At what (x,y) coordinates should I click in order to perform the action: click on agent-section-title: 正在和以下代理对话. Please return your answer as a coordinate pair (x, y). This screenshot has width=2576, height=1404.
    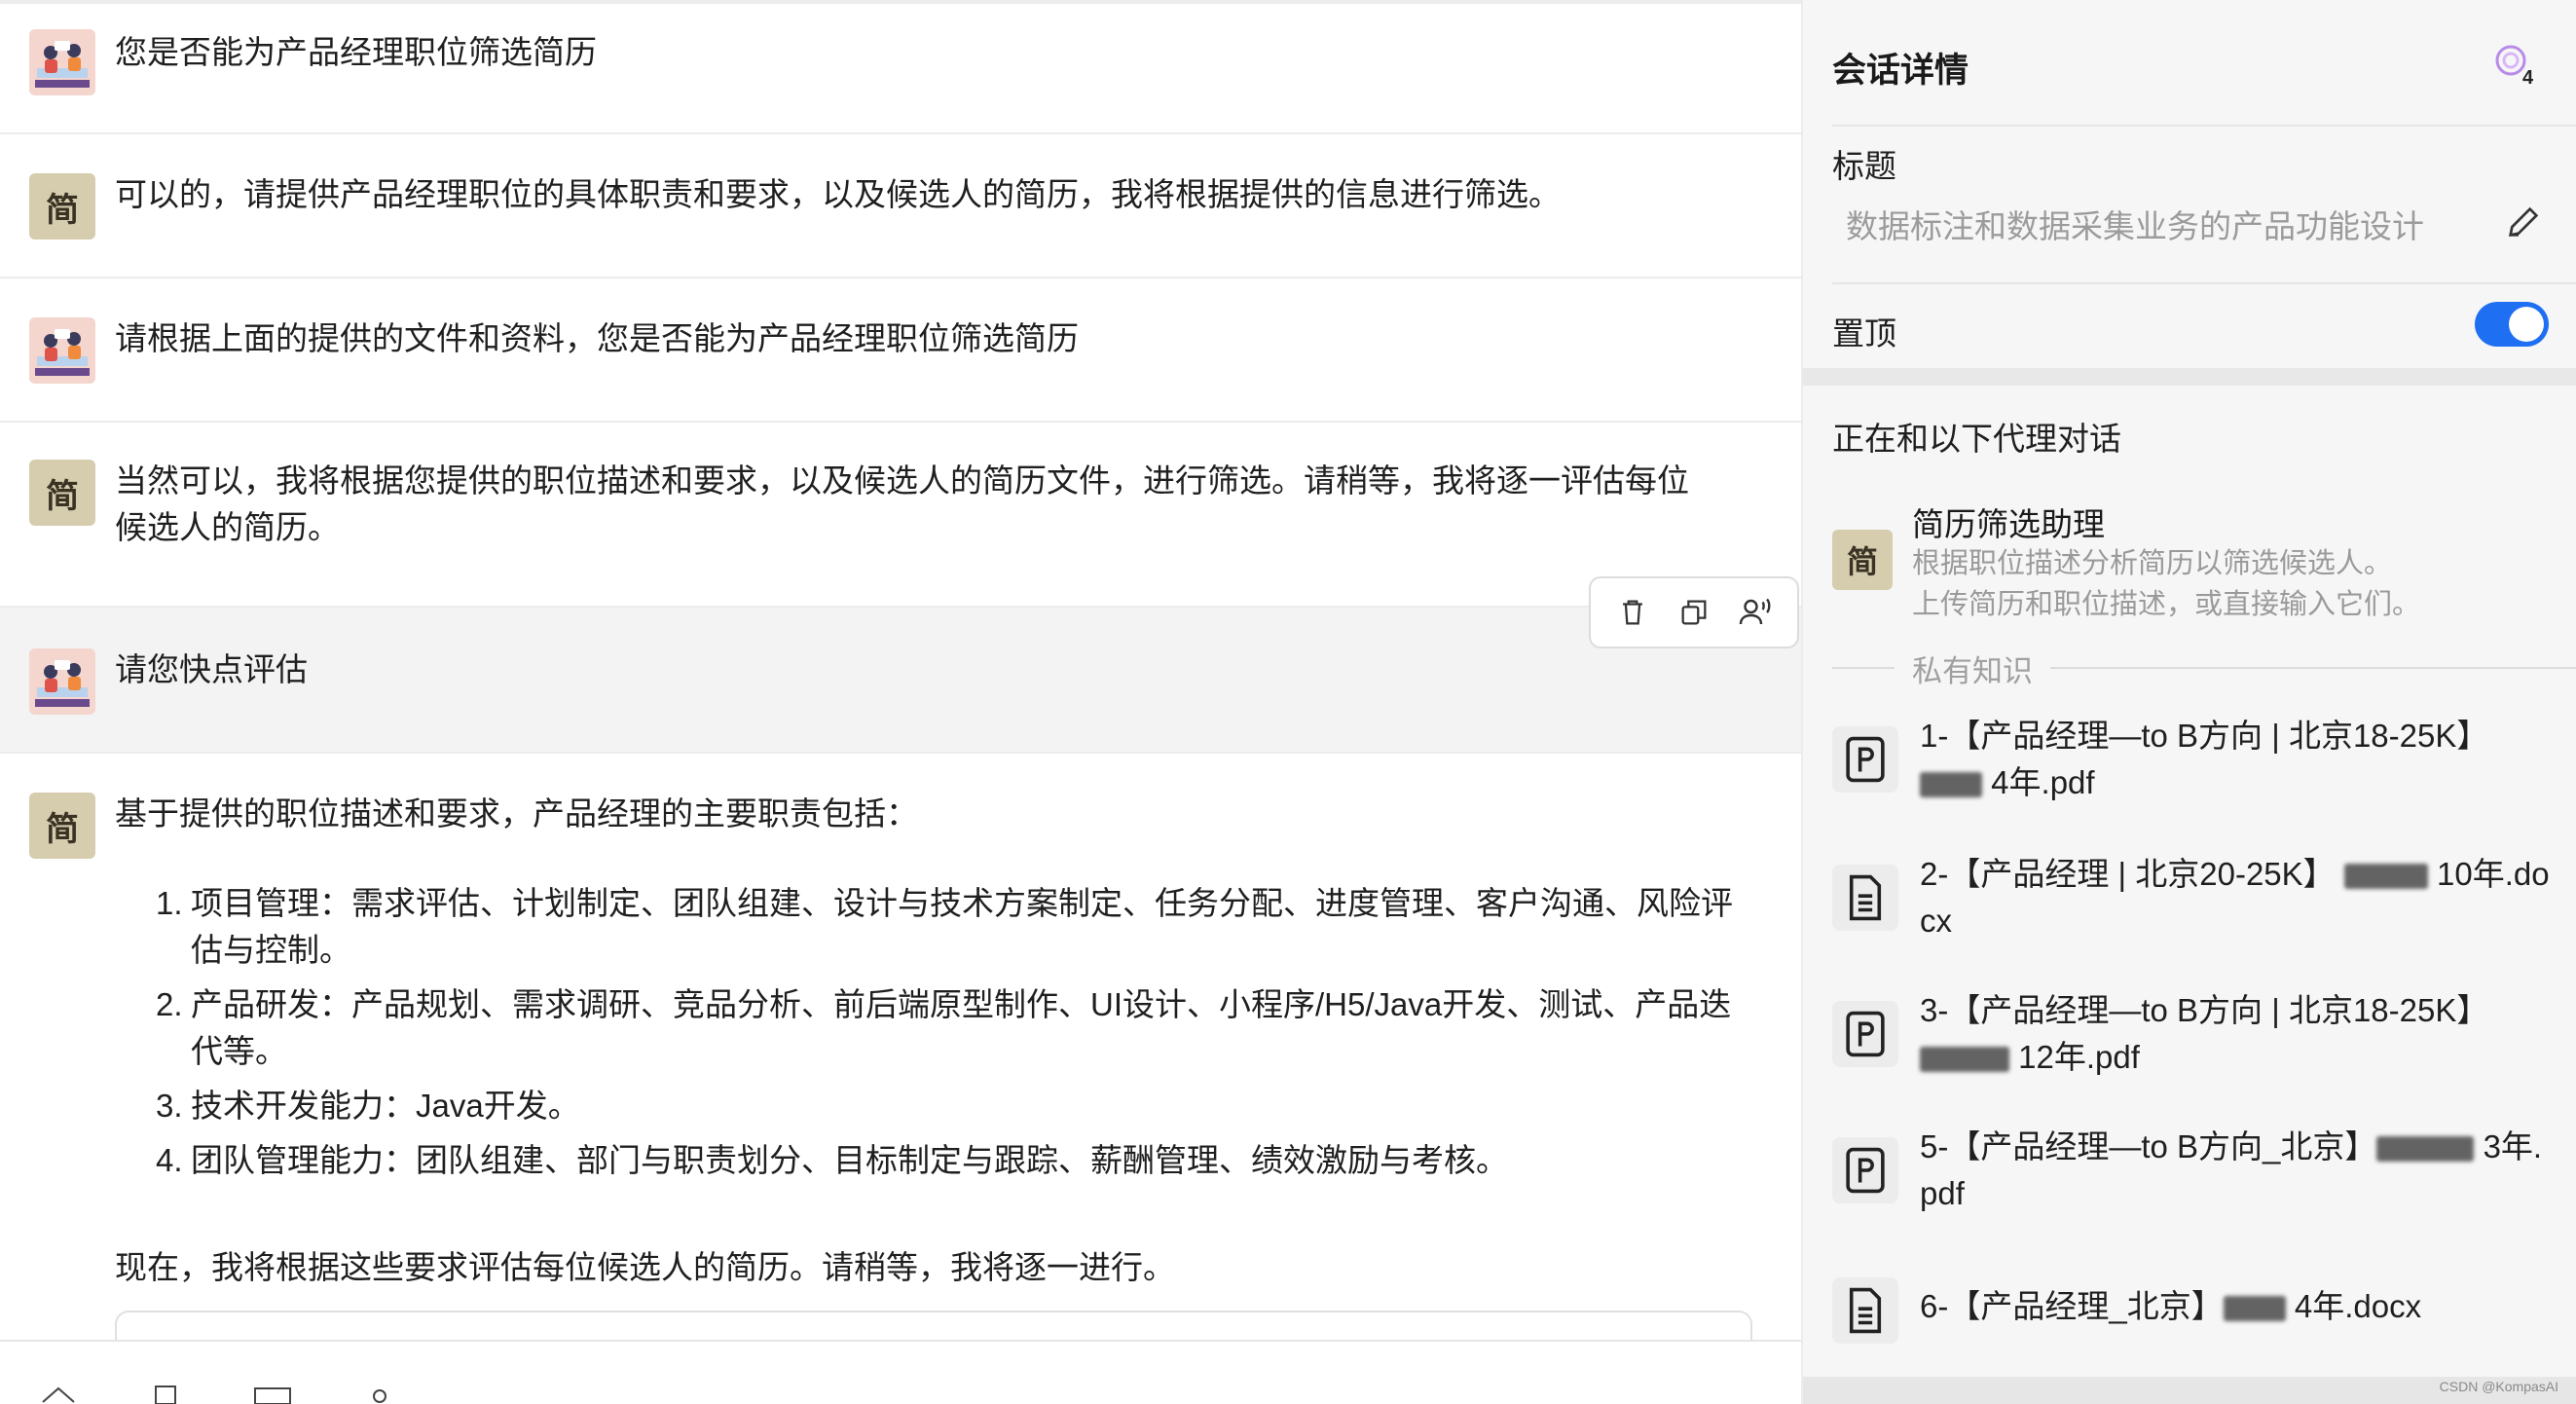
    Looking at the image, I should click on (1976, 439).